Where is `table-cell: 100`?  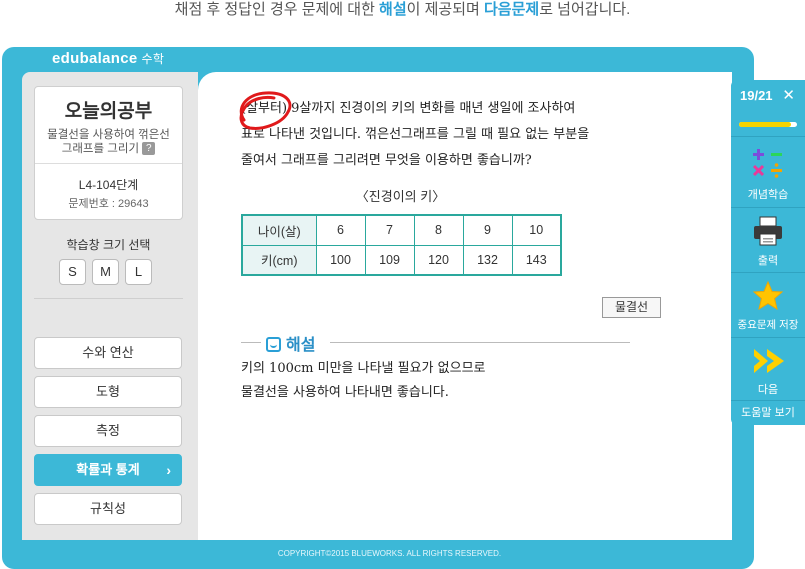 table-cell: 100 is located at coordinates (340, 260).